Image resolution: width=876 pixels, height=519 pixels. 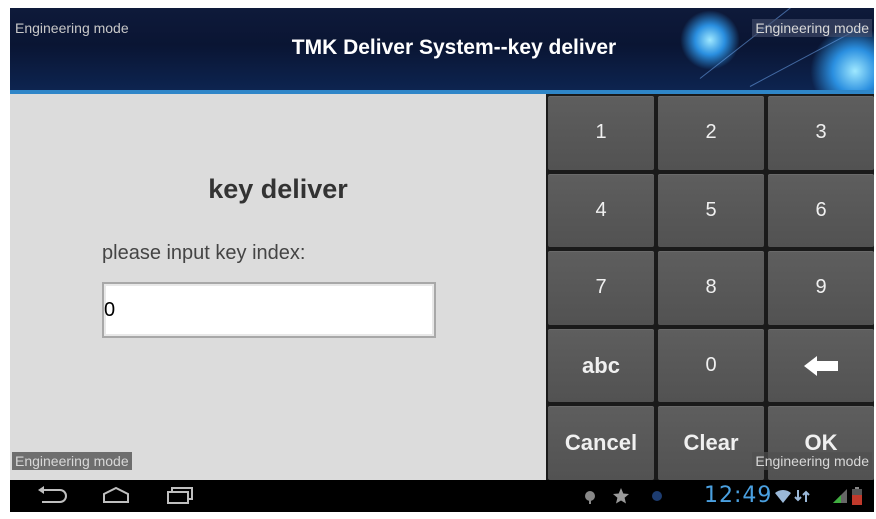 What do you see at coordinates (821, 133) in the screenshot?
I see `key-3-button: 3` at bounding box center [821, 133].